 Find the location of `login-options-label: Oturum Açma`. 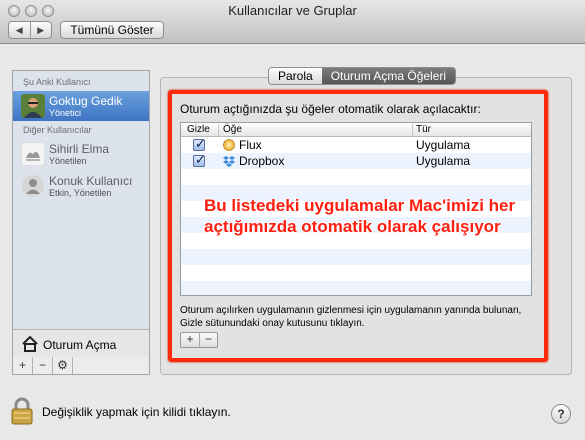

login-options-label: Oturum Açma is located at coordinates (80, 345).